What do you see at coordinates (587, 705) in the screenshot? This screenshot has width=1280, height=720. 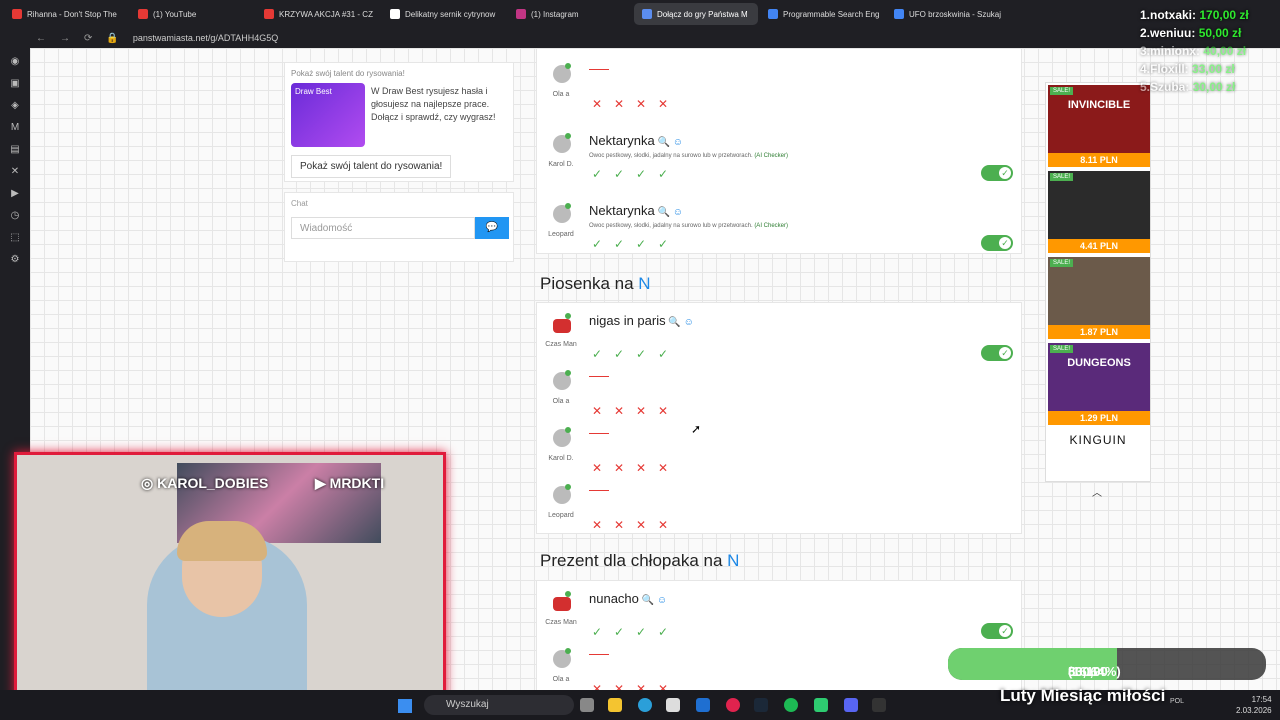 I see `task-view-icon` at bounding box center [587, 705].